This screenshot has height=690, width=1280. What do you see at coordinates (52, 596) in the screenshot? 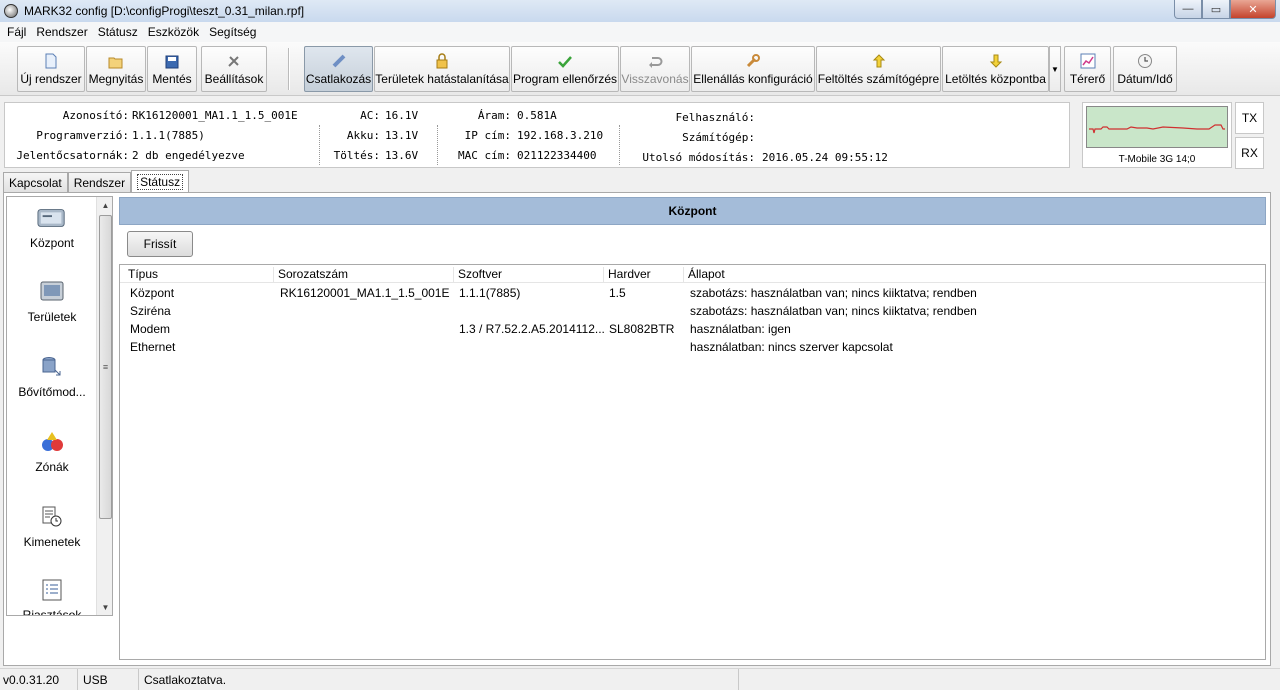
I see `nav-item-alarms: Riasztások` at bounding box center [52, 596].